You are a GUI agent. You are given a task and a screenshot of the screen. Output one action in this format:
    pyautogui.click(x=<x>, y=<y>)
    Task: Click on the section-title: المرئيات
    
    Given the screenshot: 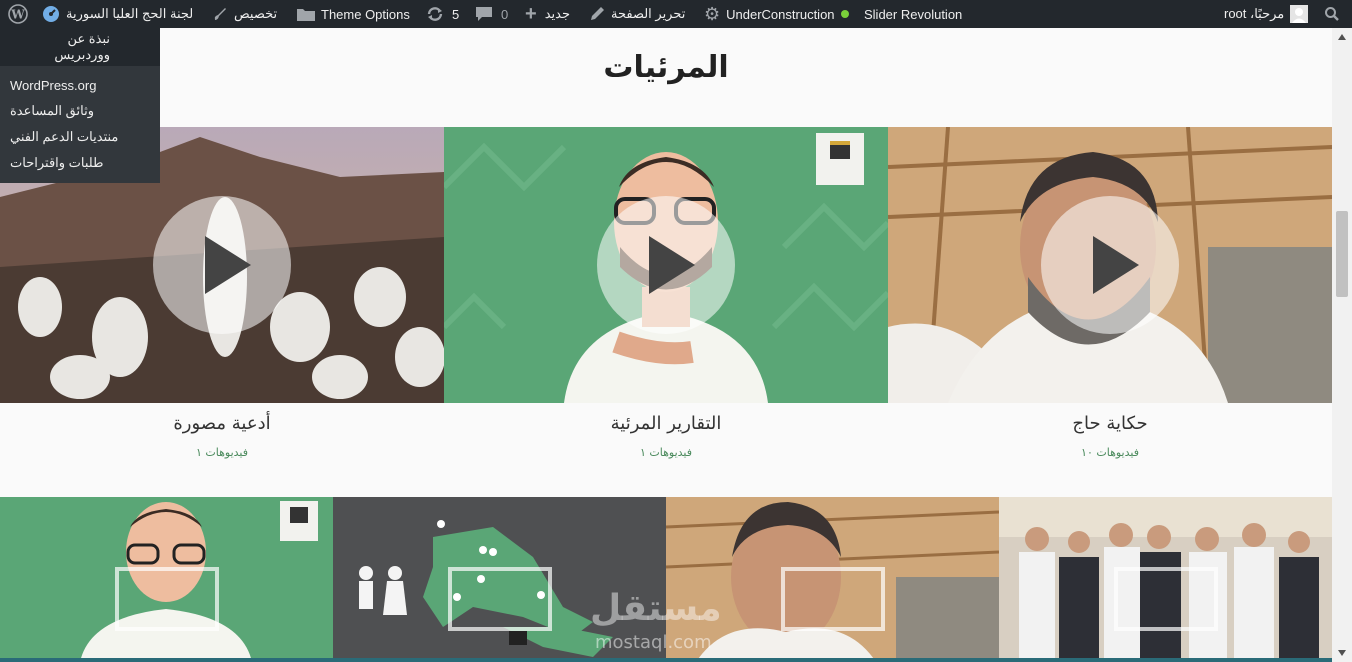 What is the action you would take?
    pyautogui.click(x=666, y=67)
    